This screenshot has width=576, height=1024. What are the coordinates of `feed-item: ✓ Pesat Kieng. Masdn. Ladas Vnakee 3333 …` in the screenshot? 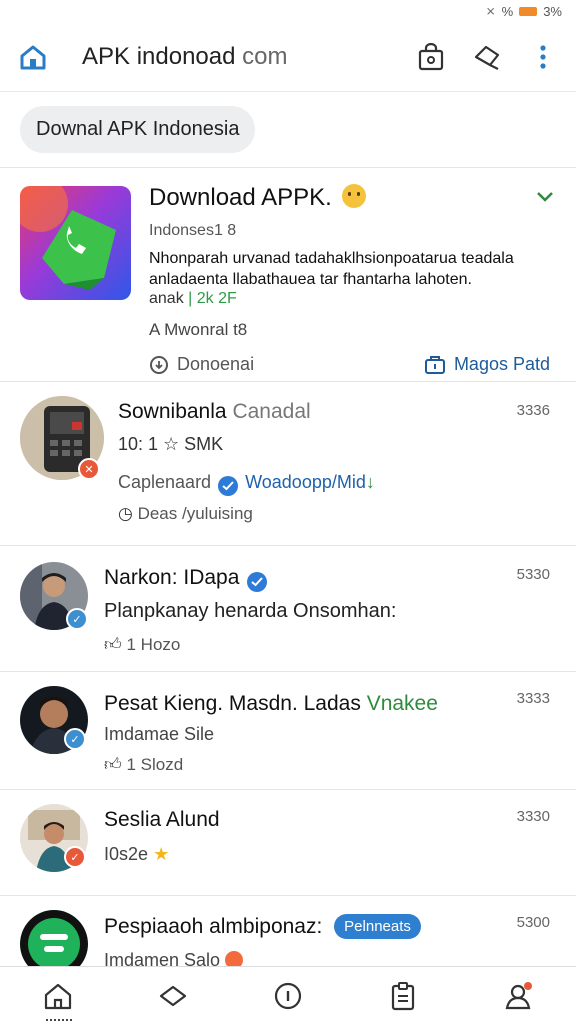 It's located at (288, 731).